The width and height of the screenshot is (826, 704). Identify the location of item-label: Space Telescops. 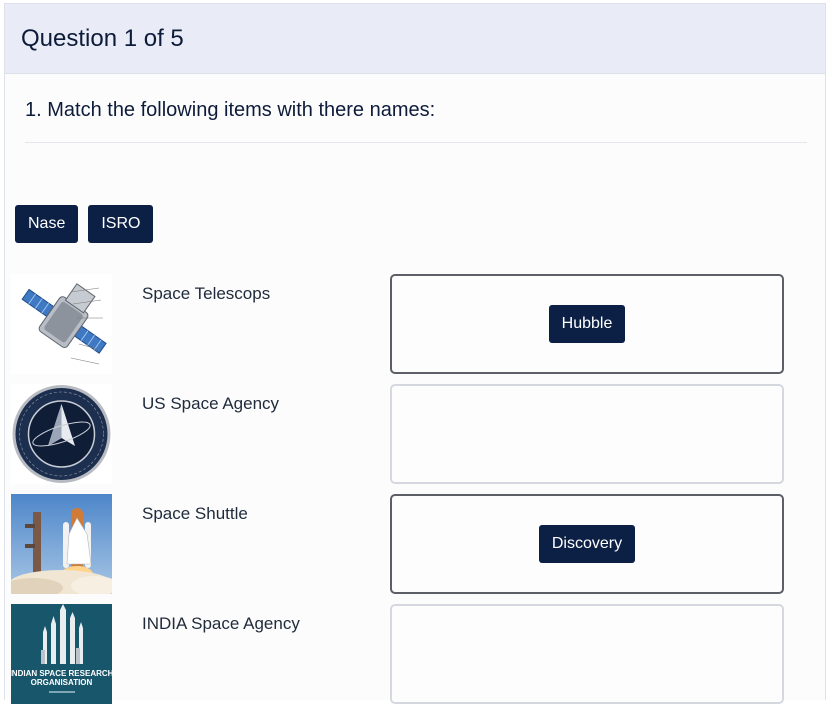
(206, 293).